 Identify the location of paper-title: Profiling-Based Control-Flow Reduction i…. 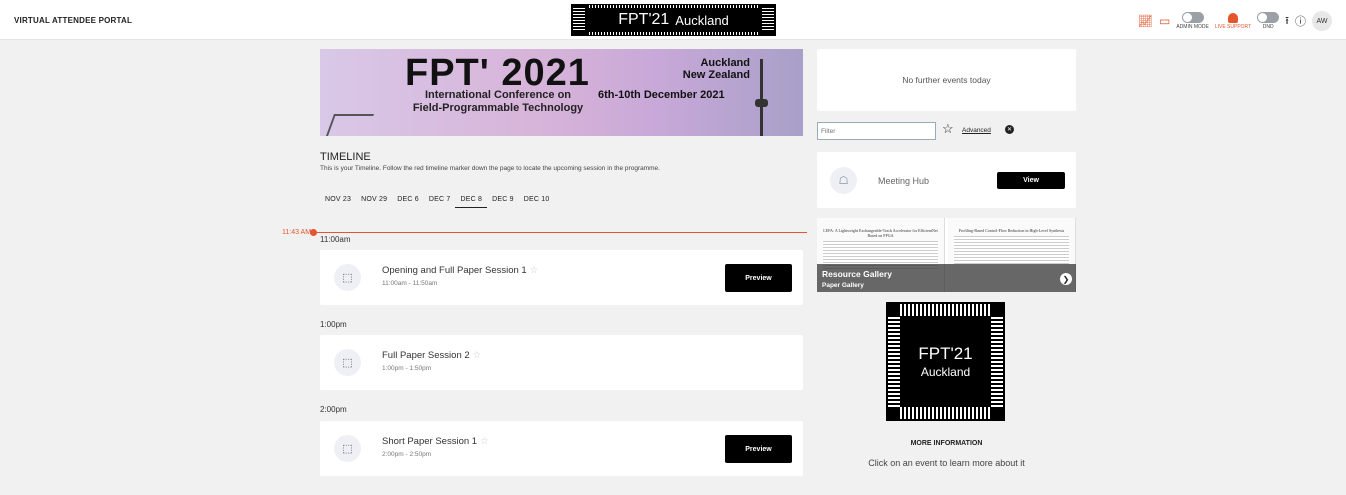
(1011, 230).